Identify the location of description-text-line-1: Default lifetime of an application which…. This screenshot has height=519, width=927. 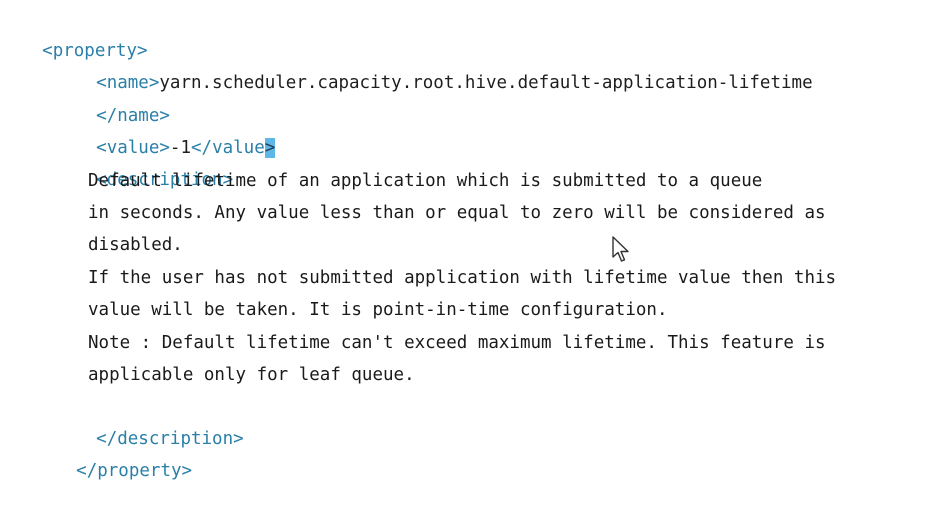
(425, 181).